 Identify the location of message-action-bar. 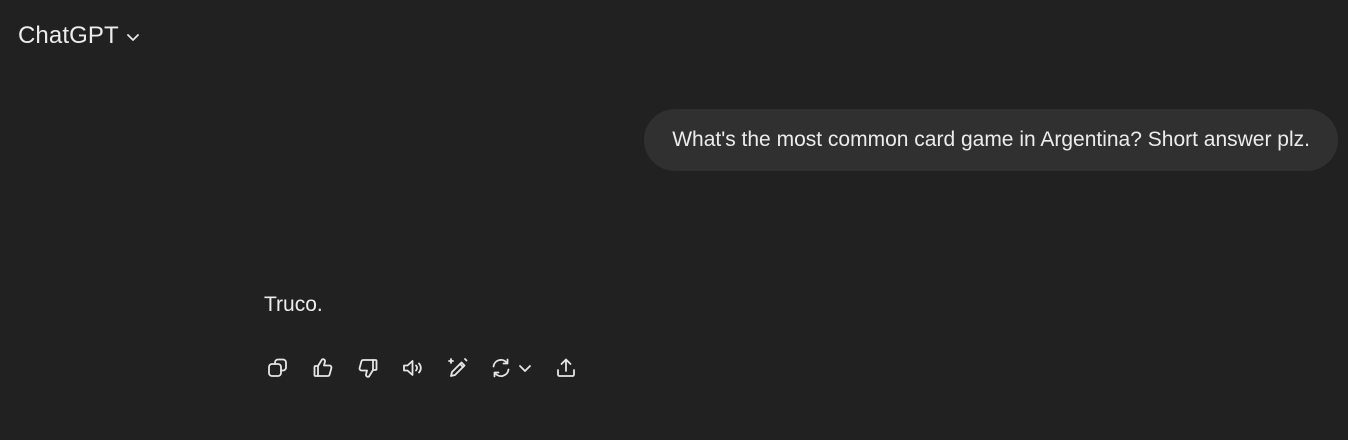
(430, 368).